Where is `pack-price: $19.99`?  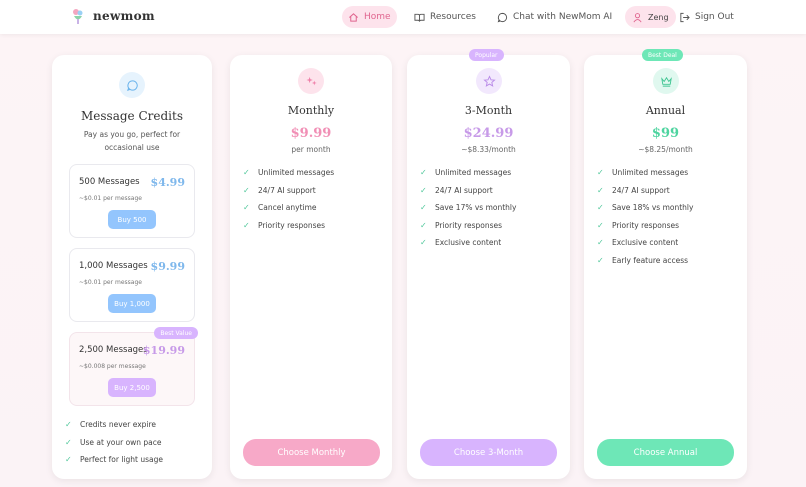 pack-price: $19.99 is located at coordinates (163, 350).